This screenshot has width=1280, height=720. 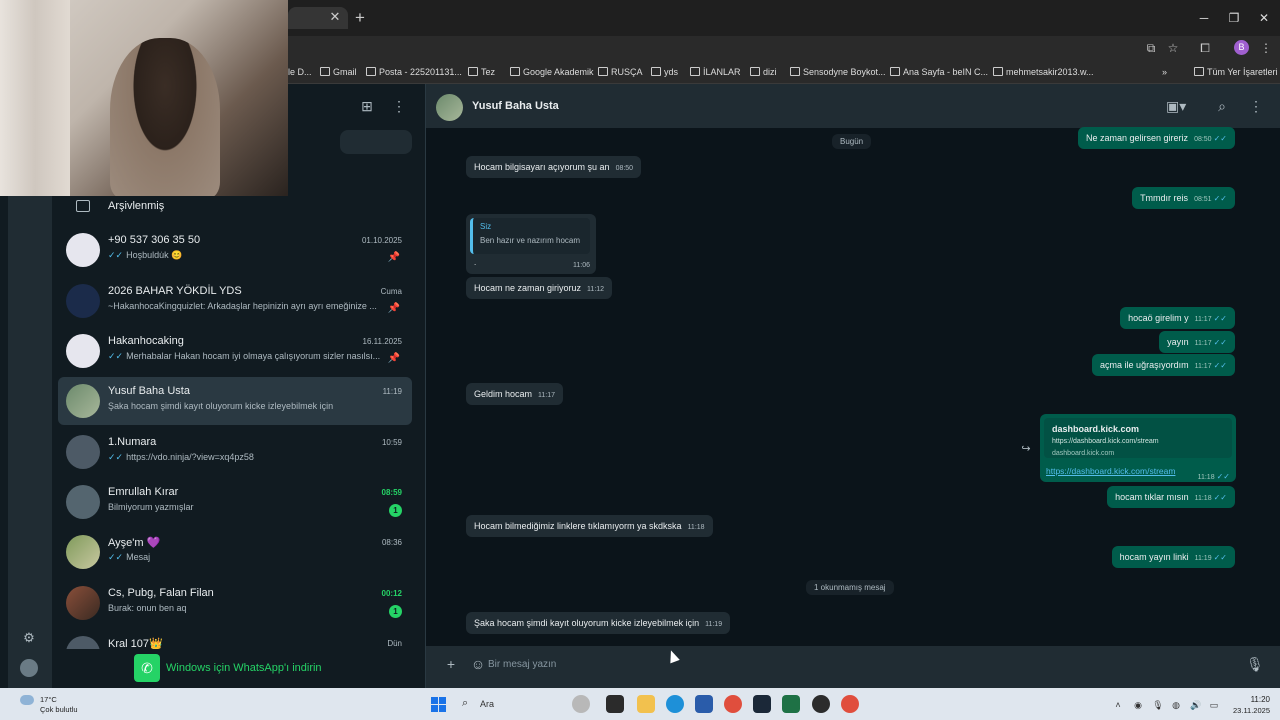 I want to click on restore-icon: ❐, so click(x=1234, y=18).